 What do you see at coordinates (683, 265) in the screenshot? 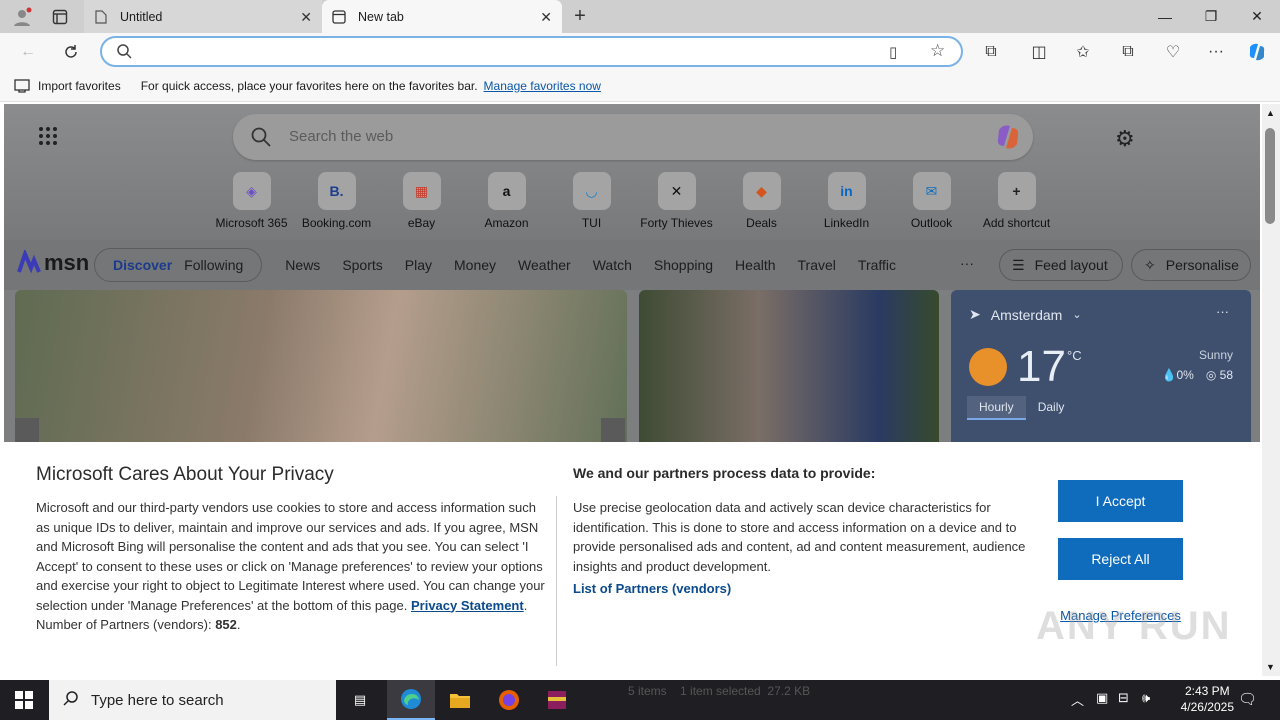
I see `nav-shopping: Shopping` at bounding box center [683, 265].